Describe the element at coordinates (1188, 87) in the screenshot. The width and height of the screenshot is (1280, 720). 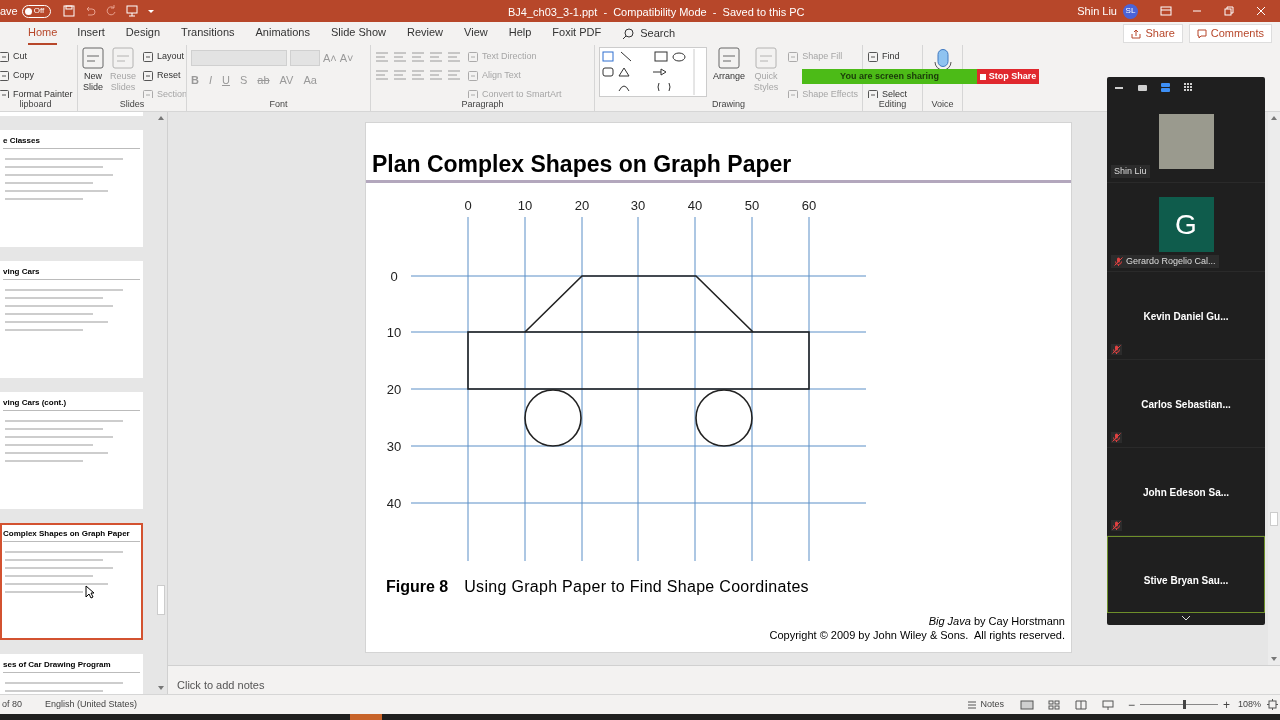
I see `gallery-view-icon` at that location.